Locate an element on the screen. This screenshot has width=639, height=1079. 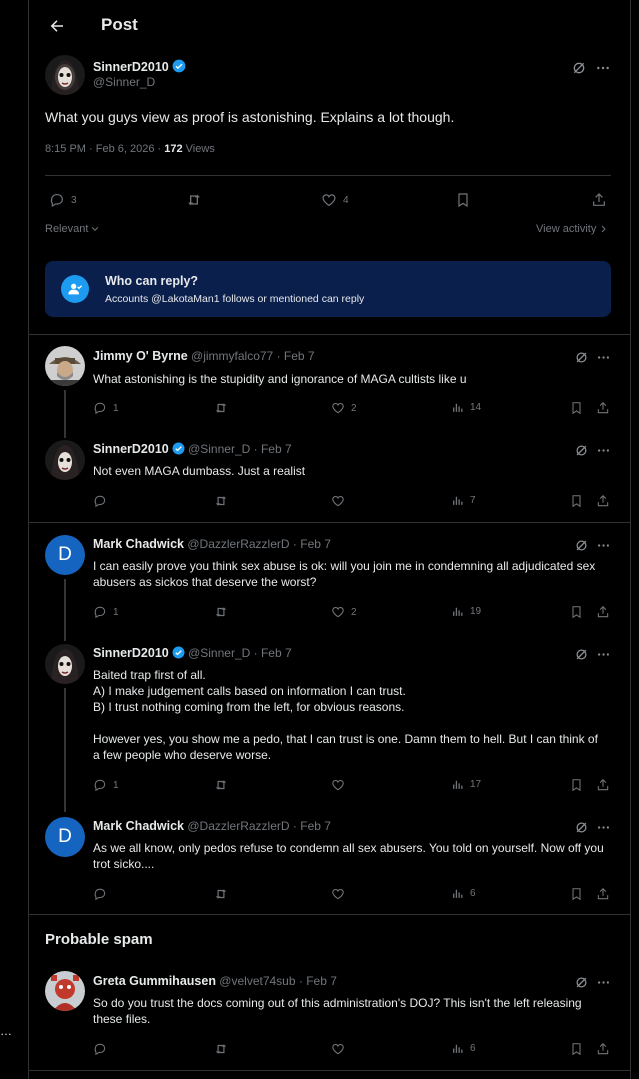
post-author-row: SinnerD2010 is located at coordinates (139, 67).